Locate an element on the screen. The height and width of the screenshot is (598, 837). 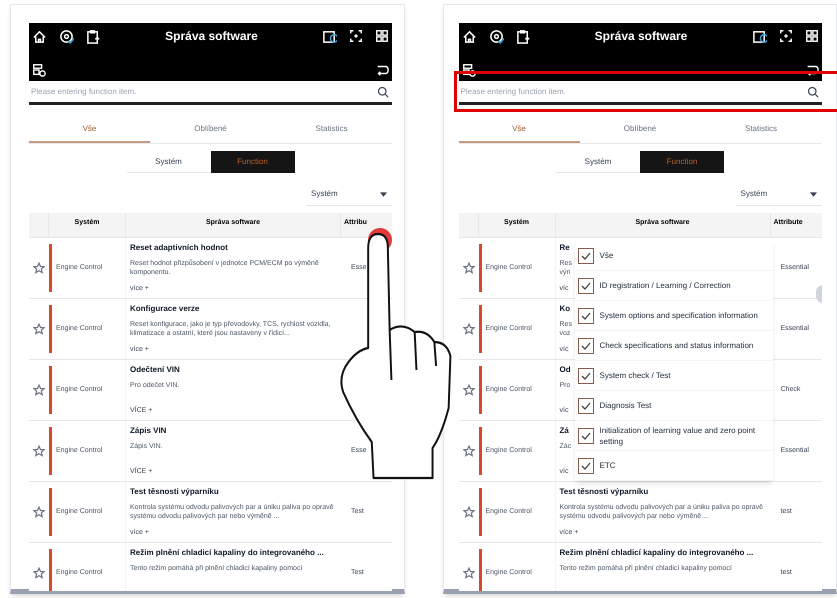
function-title: Re is located at coordinates (565, 248).